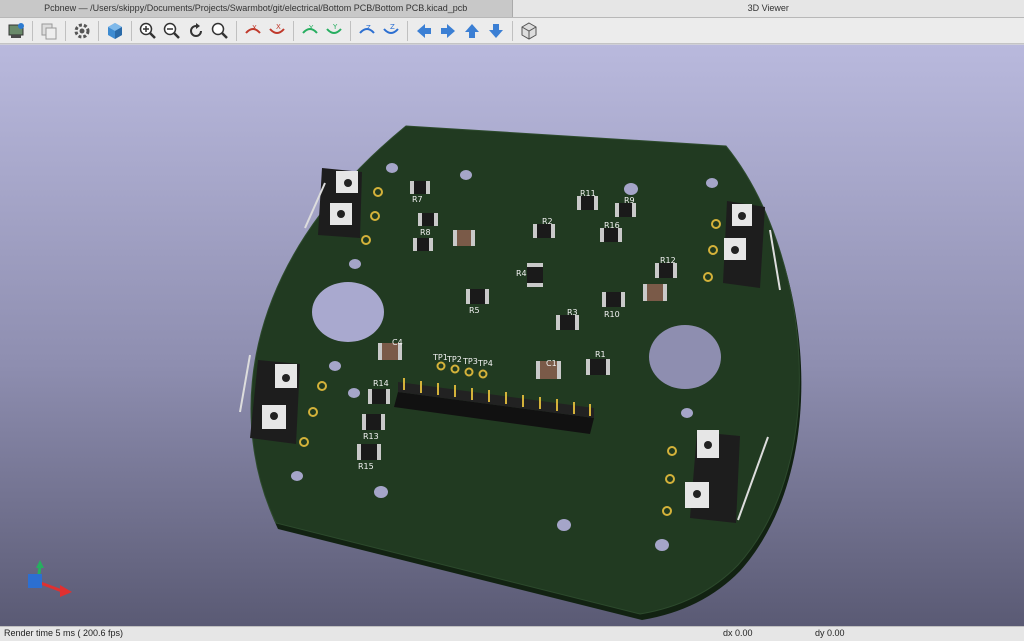 This screenshot has height=641, width=1024. I want to click on move-right-icon, so click(448, 31).